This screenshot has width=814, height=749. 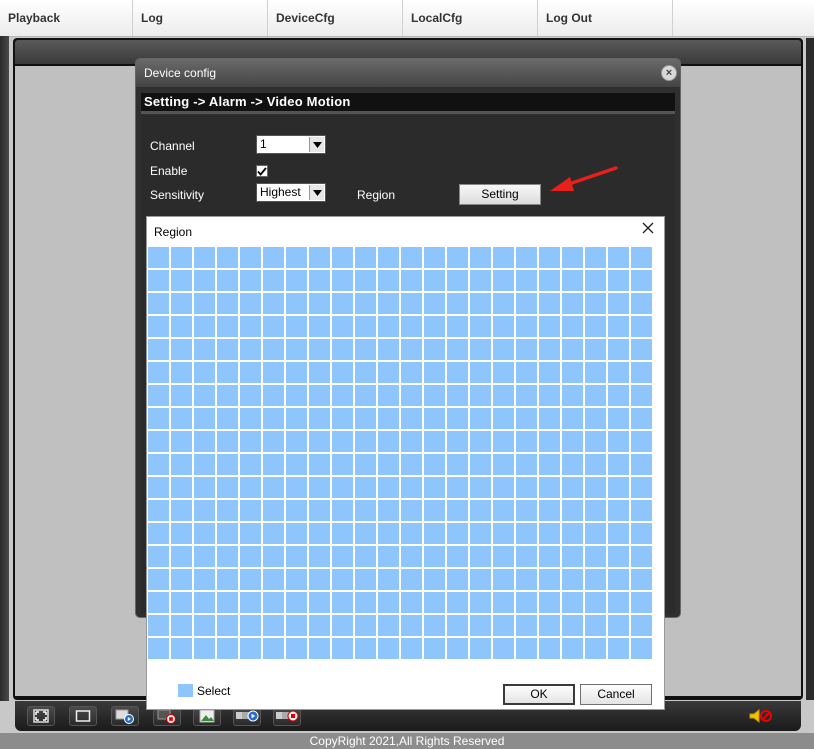 What do you see at coordinates (470, 18) in the screenshot?
I see `menu-item-localcfg: LocalCfg` at bounding box center [470, 18].